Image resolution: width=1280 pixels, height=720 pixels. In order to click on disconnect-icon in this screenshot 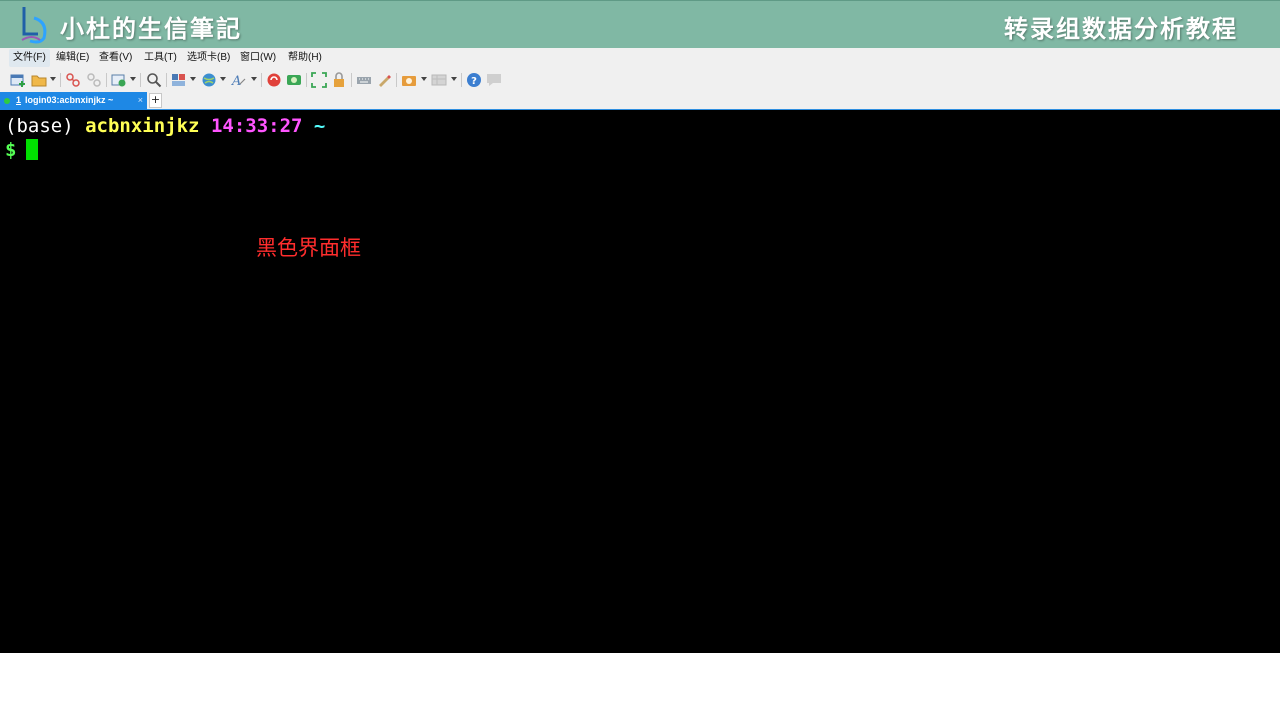, I will do `click(94, 80)`.